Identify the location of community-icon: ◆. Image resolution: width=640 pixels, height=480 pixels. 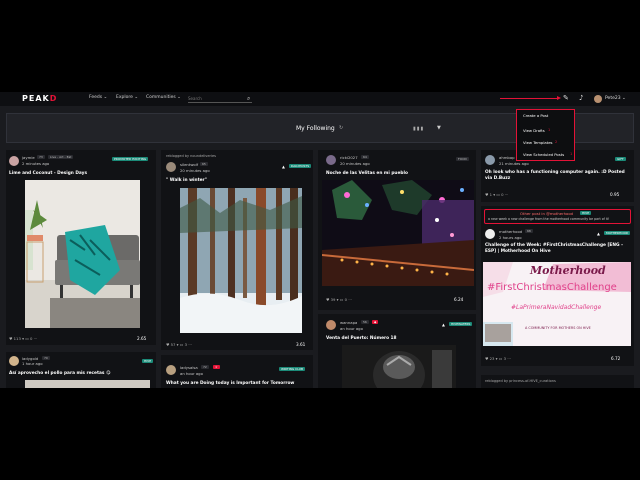
(375, 322).